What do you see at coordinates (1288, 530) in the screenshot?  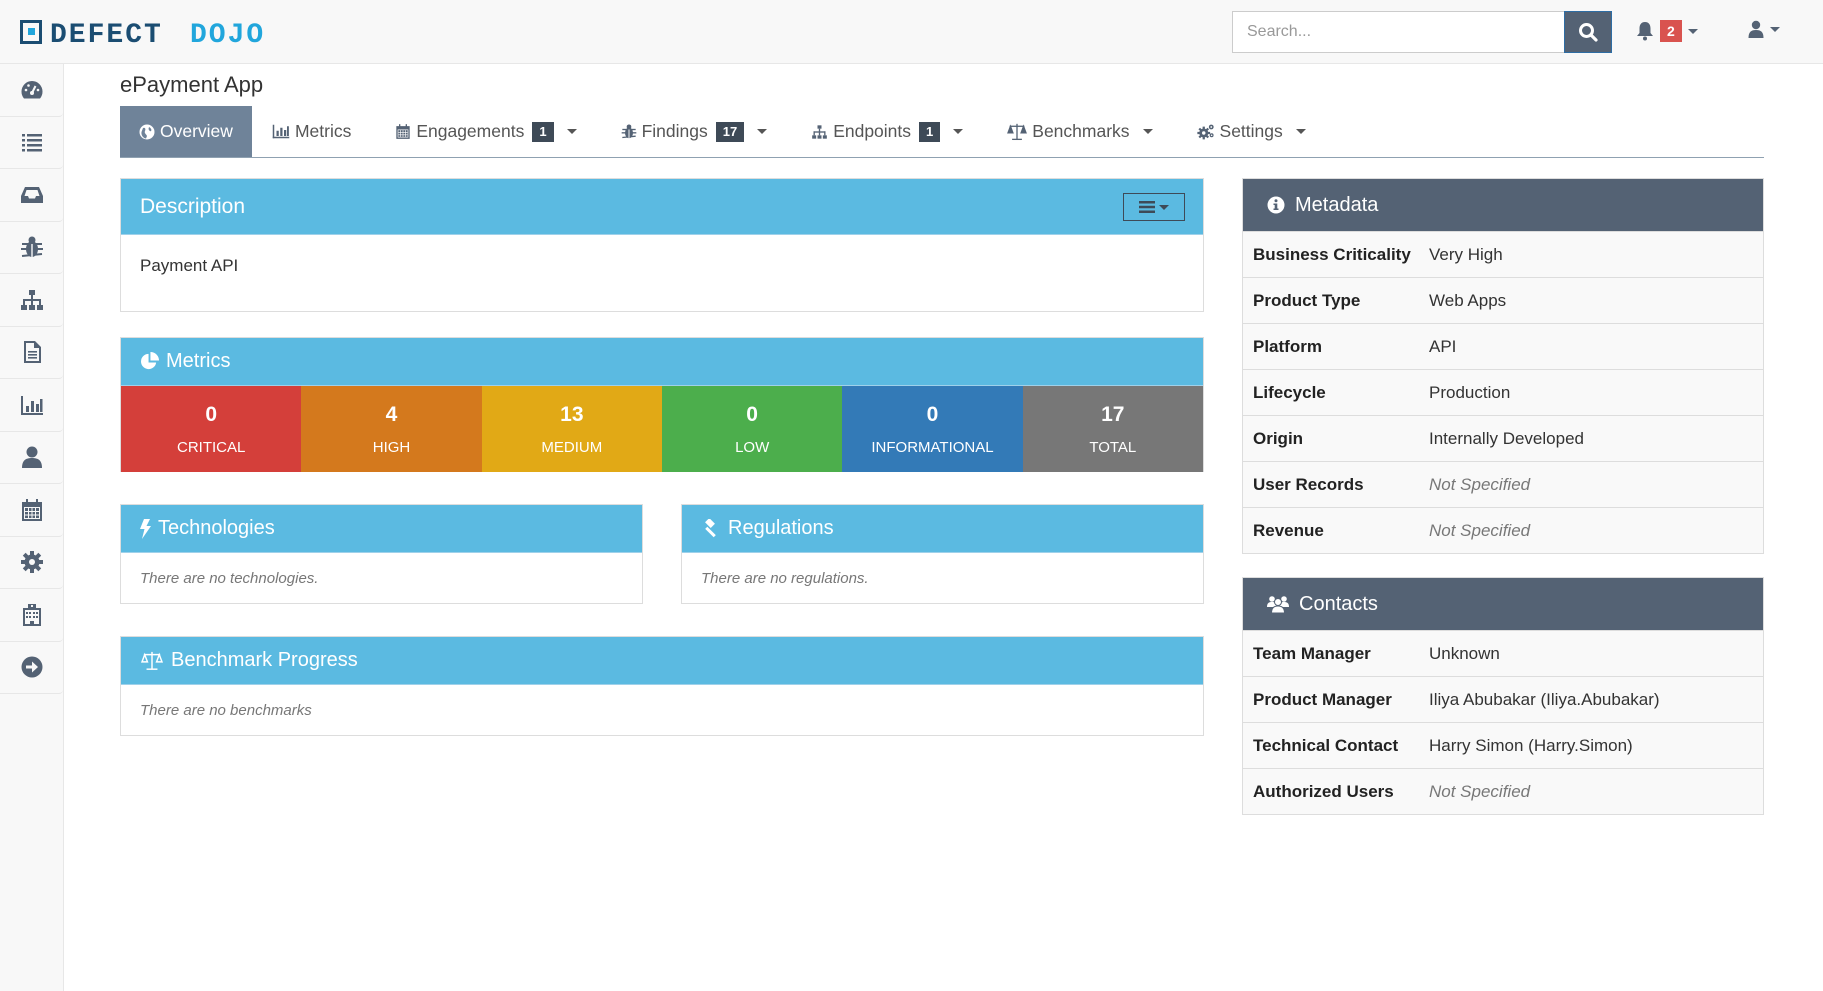 I see `row-label: Revenue` at bounding box center [1288, 530].